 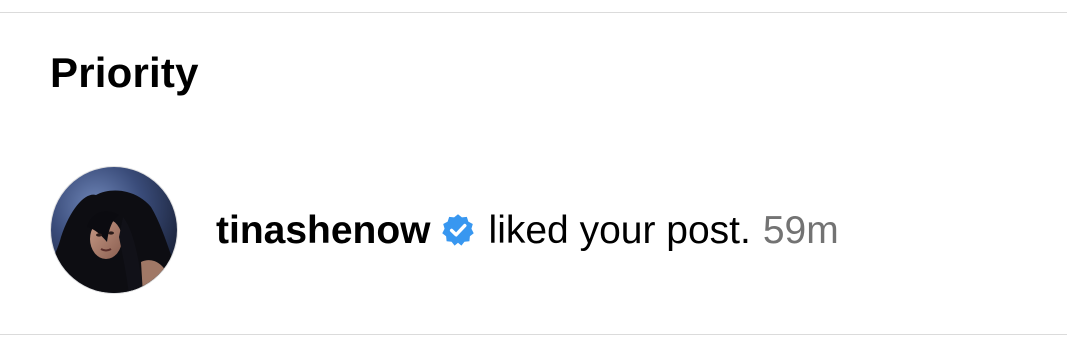 What do you see at coordinates (457, 230) in the screenshot?
I see `verified-badge-icon` at bounding box center [457, 230].